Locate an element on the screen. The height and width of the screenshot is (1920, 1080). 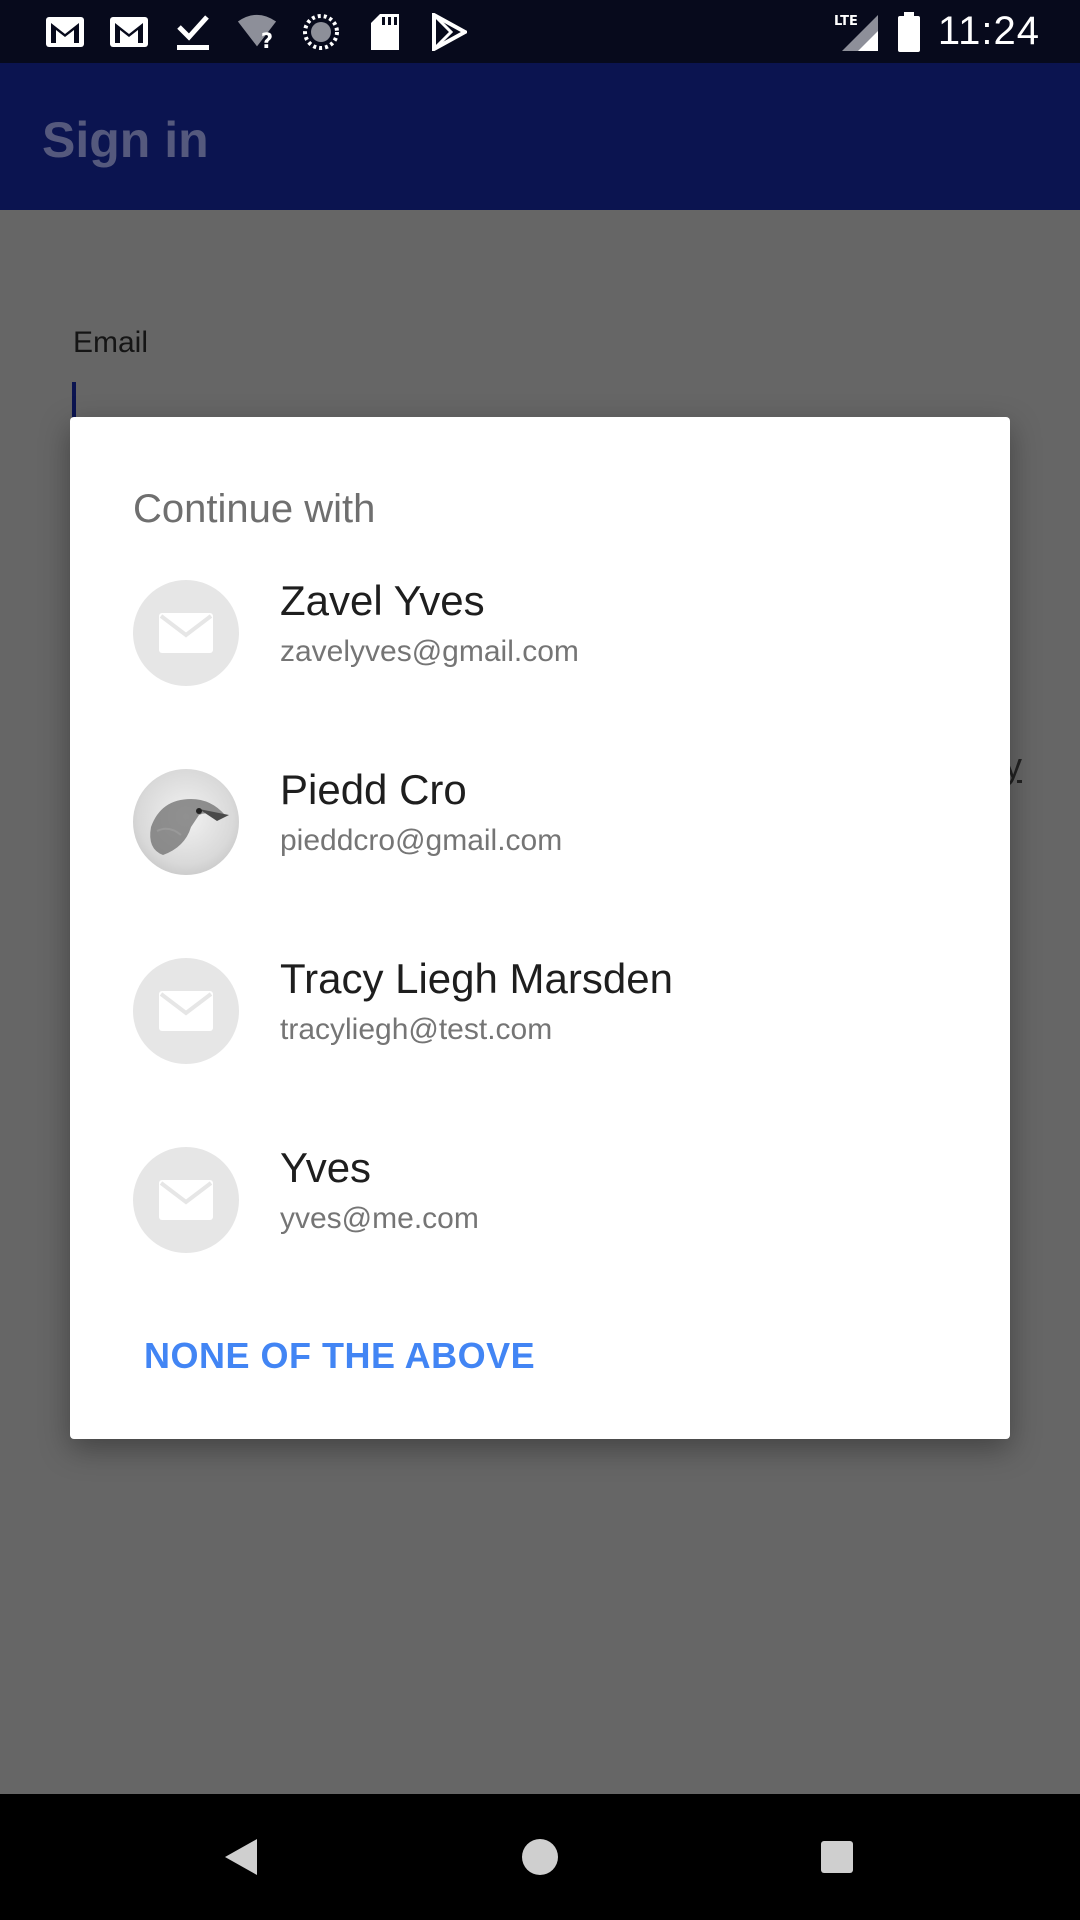
clock: 11:24 is located at coordinates (988, 31).